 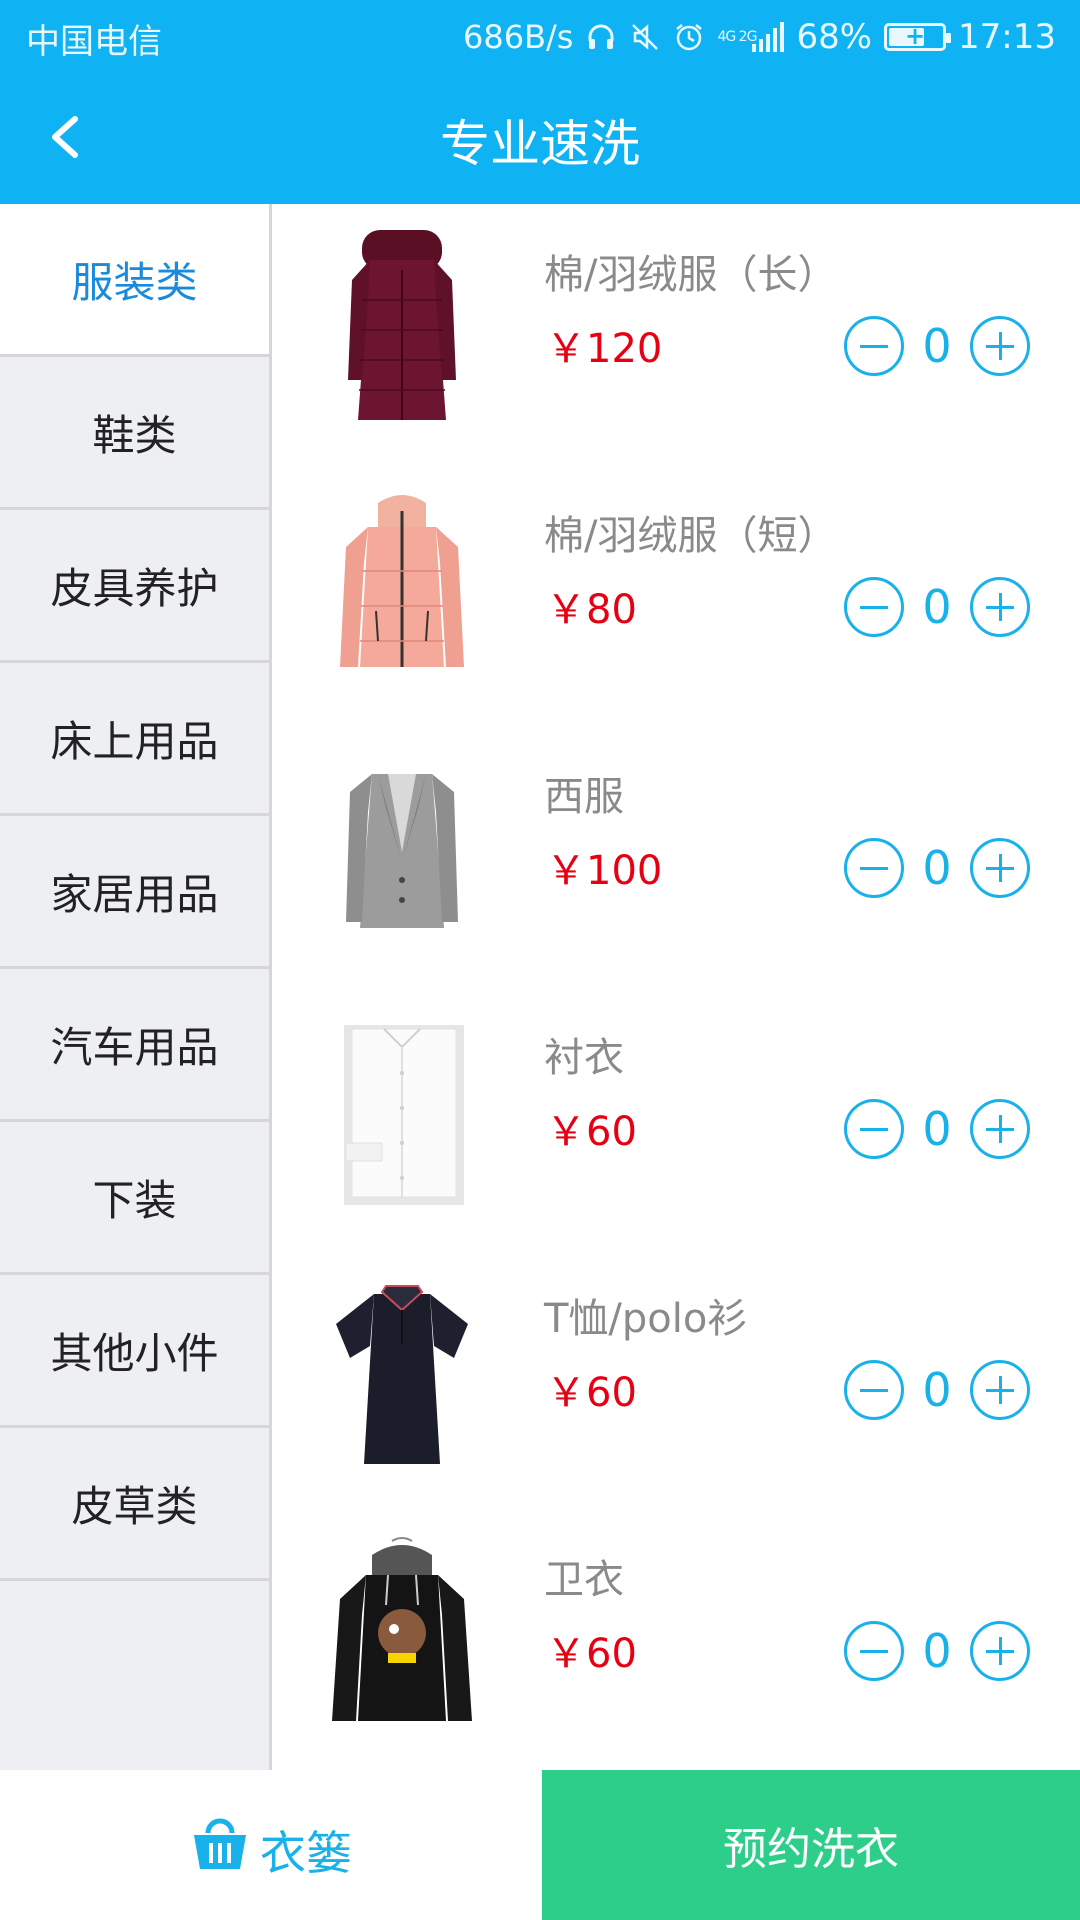 What do you see at coordinates (918, 36) in the screenshot?
I see `battery-icon: +` at bounding box center [918, 36].